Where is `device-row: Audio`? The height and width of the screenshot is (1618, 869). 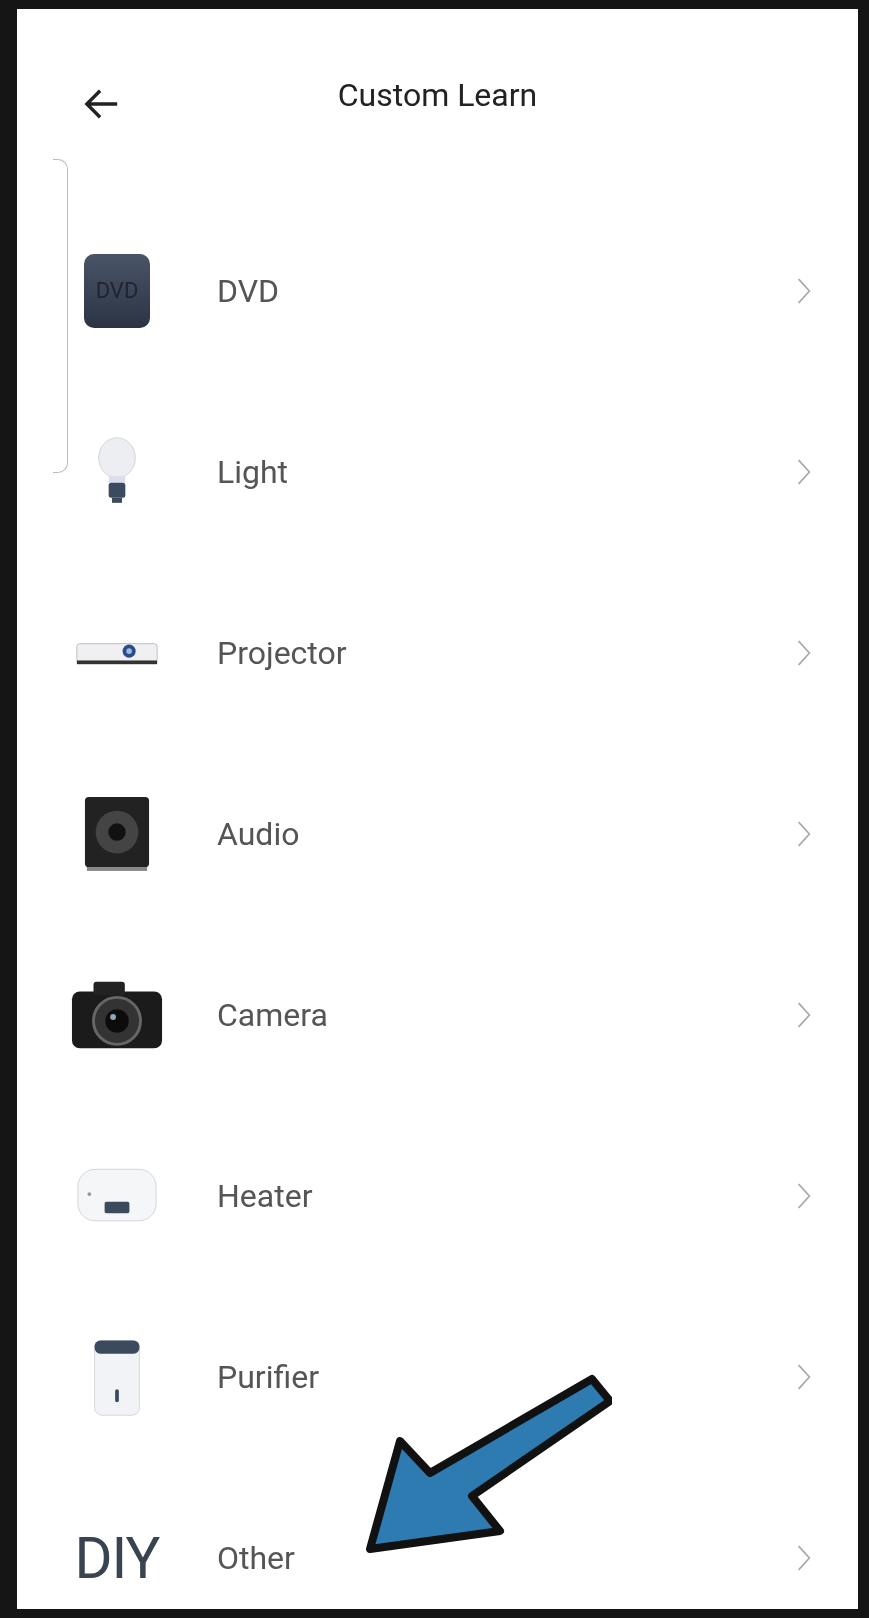 device-row: Audio is located at coordinates (437, 833).